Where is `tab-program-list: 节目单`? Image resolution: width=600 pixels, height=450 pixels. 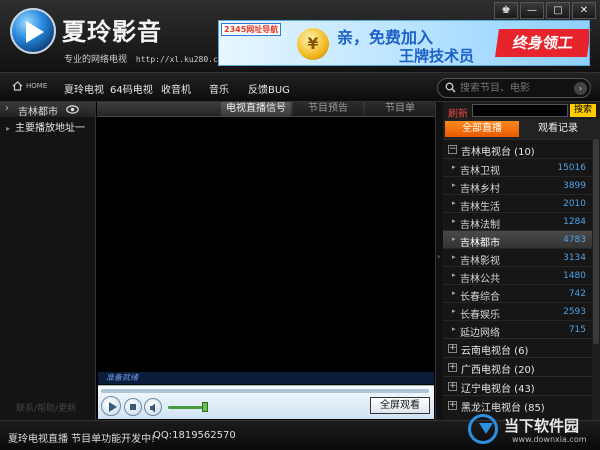
tab-program-list: 节目单 is located at coordinates (400, 109).